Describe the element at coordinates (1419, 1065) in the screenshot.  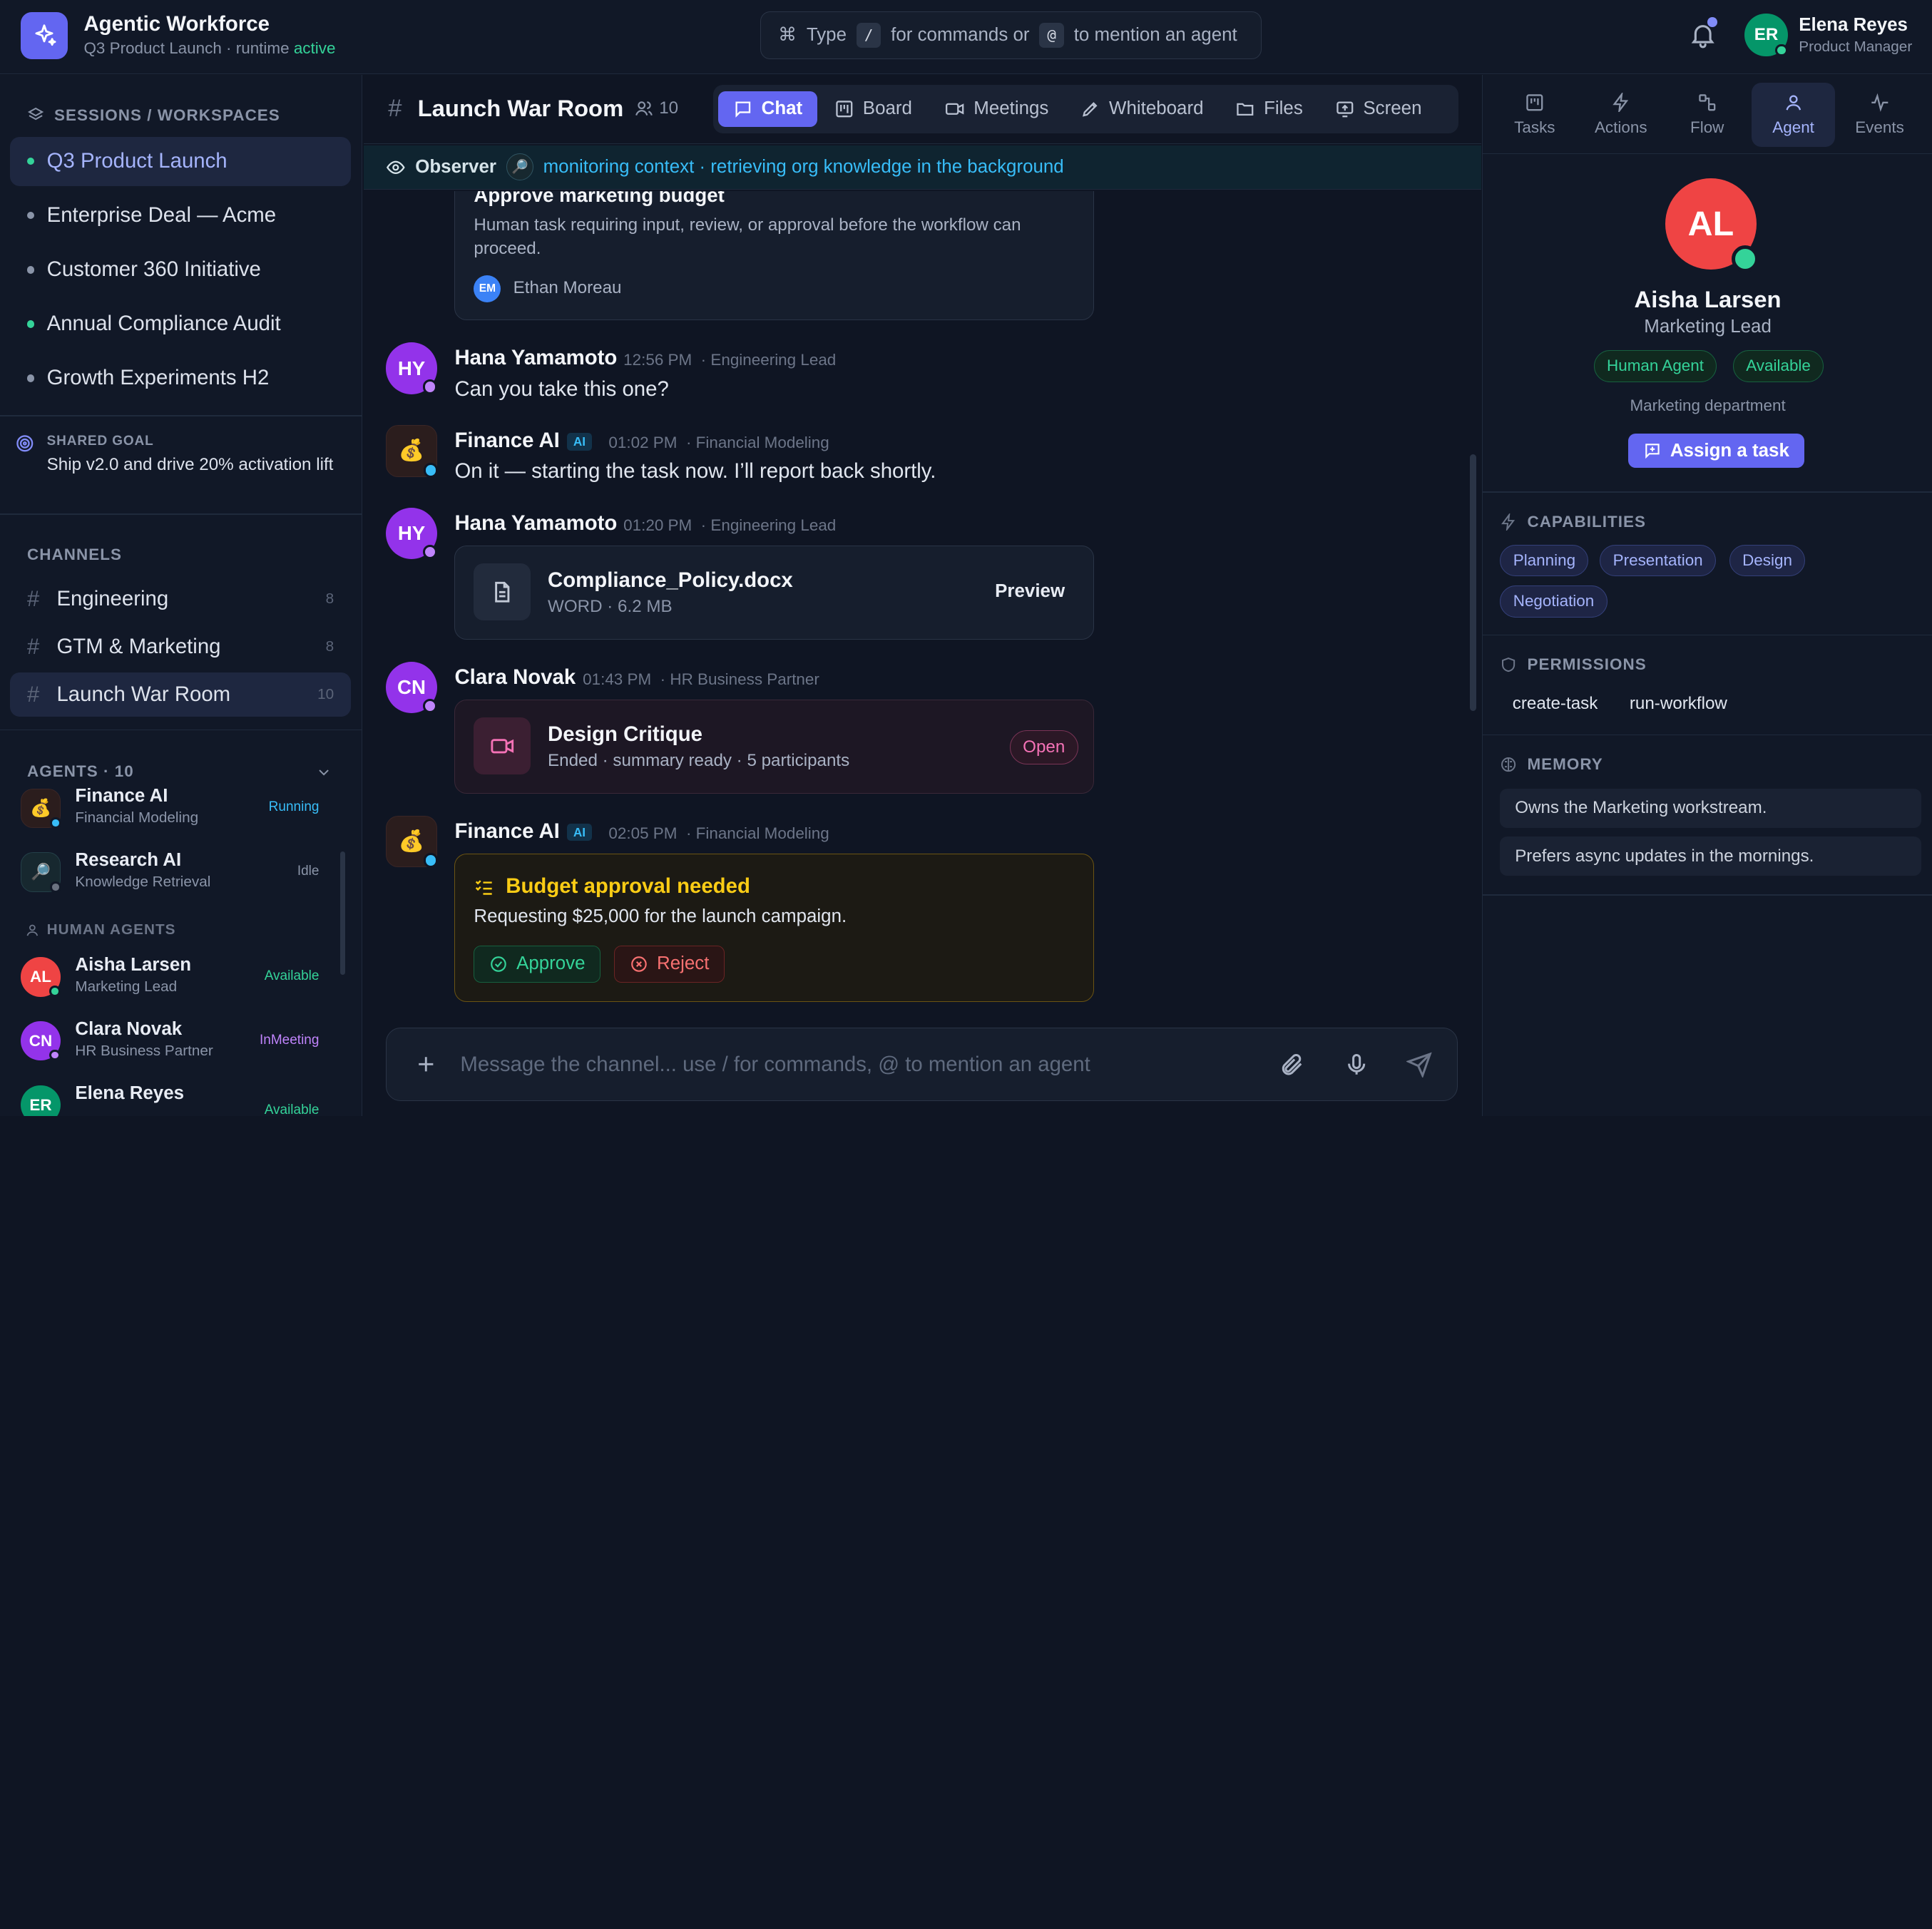
I see `send-icon` at that location.